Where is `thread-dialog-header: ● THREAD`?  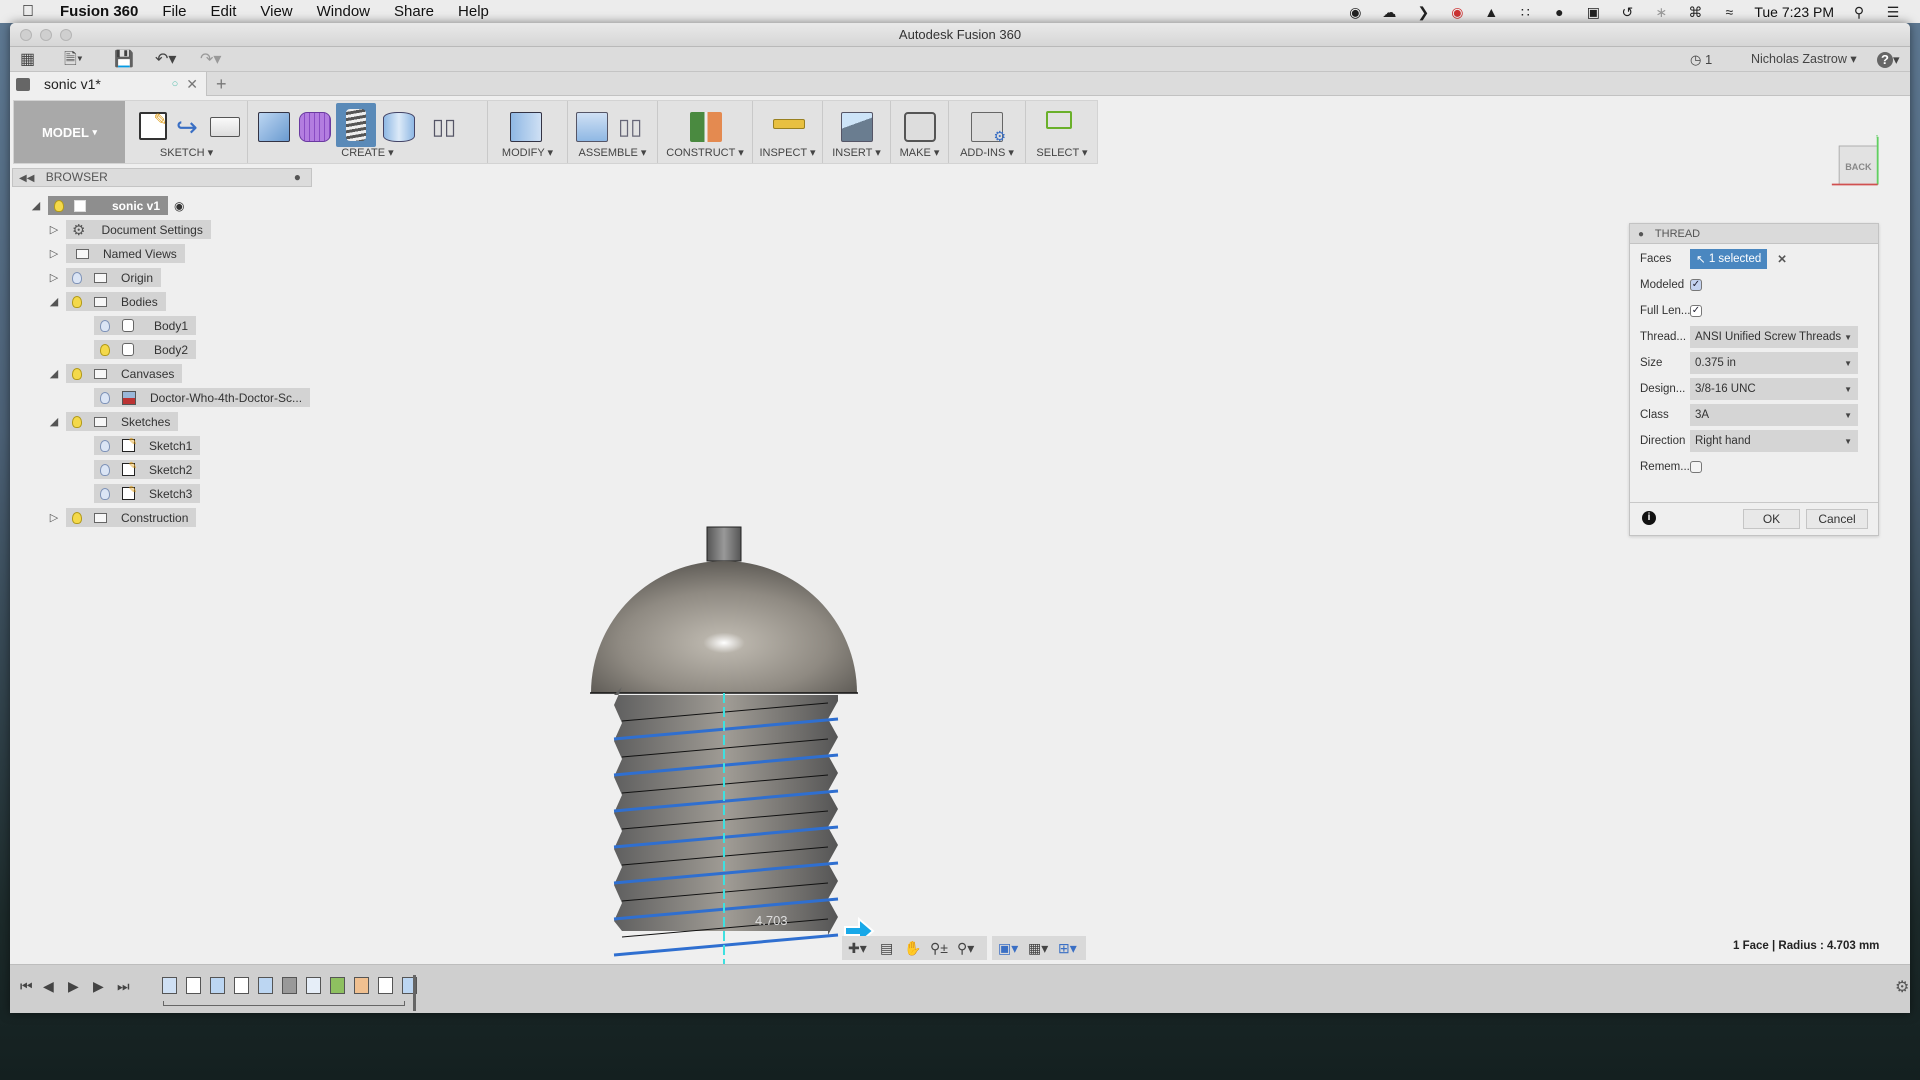
thread-dialog-header: ● THREAD is located at coordinates (1754, 234).